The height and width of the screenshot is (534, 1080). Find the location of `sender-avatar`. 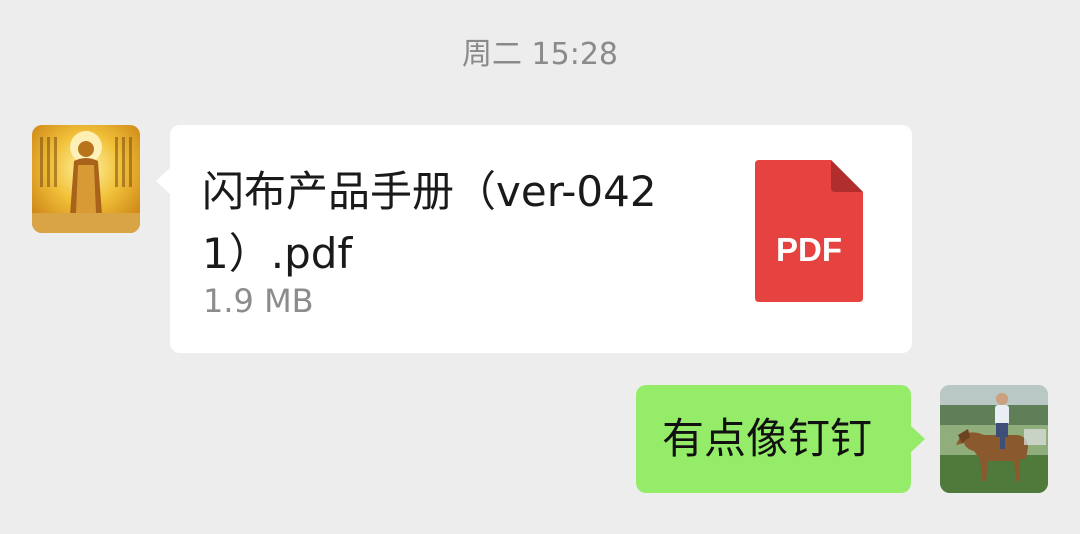

sender-avatar is located at coordinates (86, 179).